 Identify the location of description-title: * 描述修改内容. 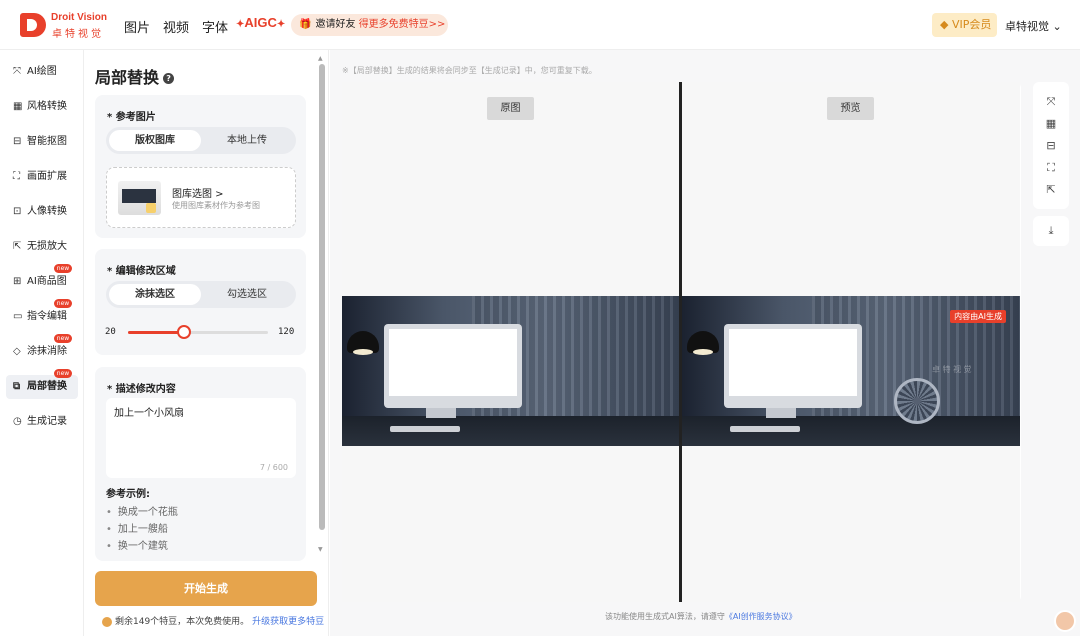
(141, 389).